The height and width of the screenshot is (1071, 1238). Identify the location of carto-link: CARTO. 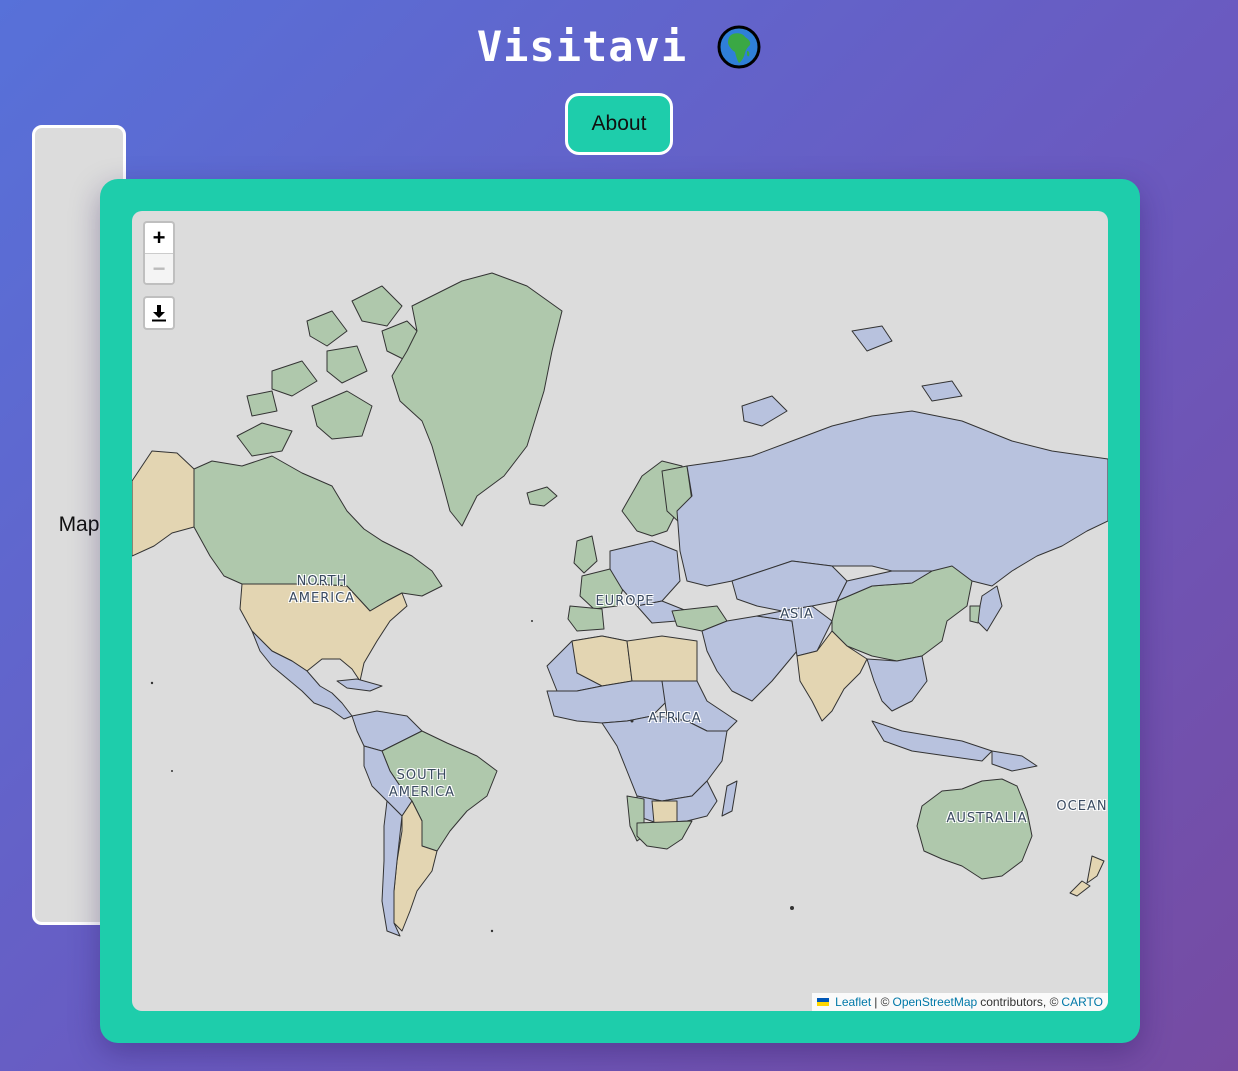
(1082, 1002).